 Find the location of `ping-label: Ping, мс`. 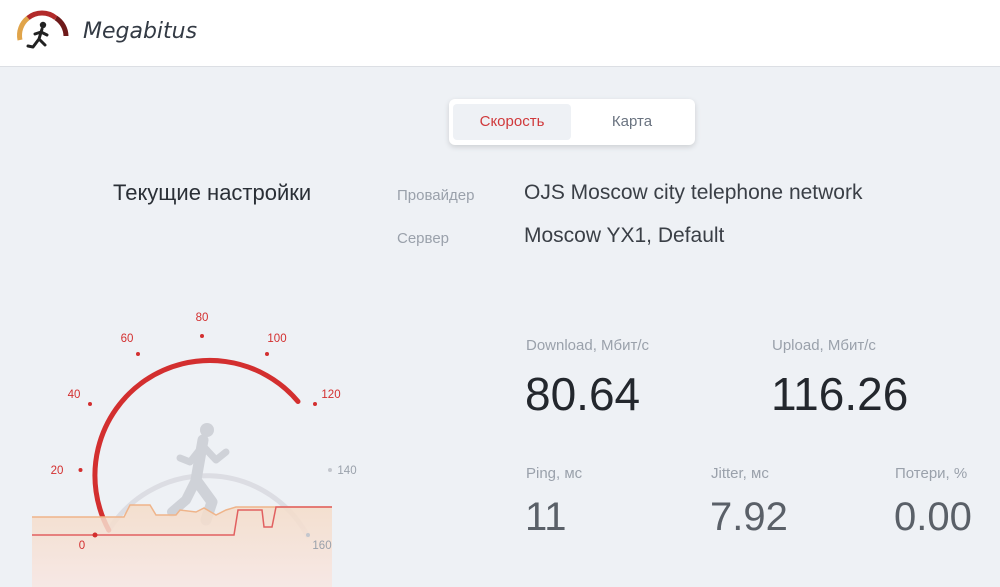

ping-label: Ping, мс is located at coordinates (554, 473).